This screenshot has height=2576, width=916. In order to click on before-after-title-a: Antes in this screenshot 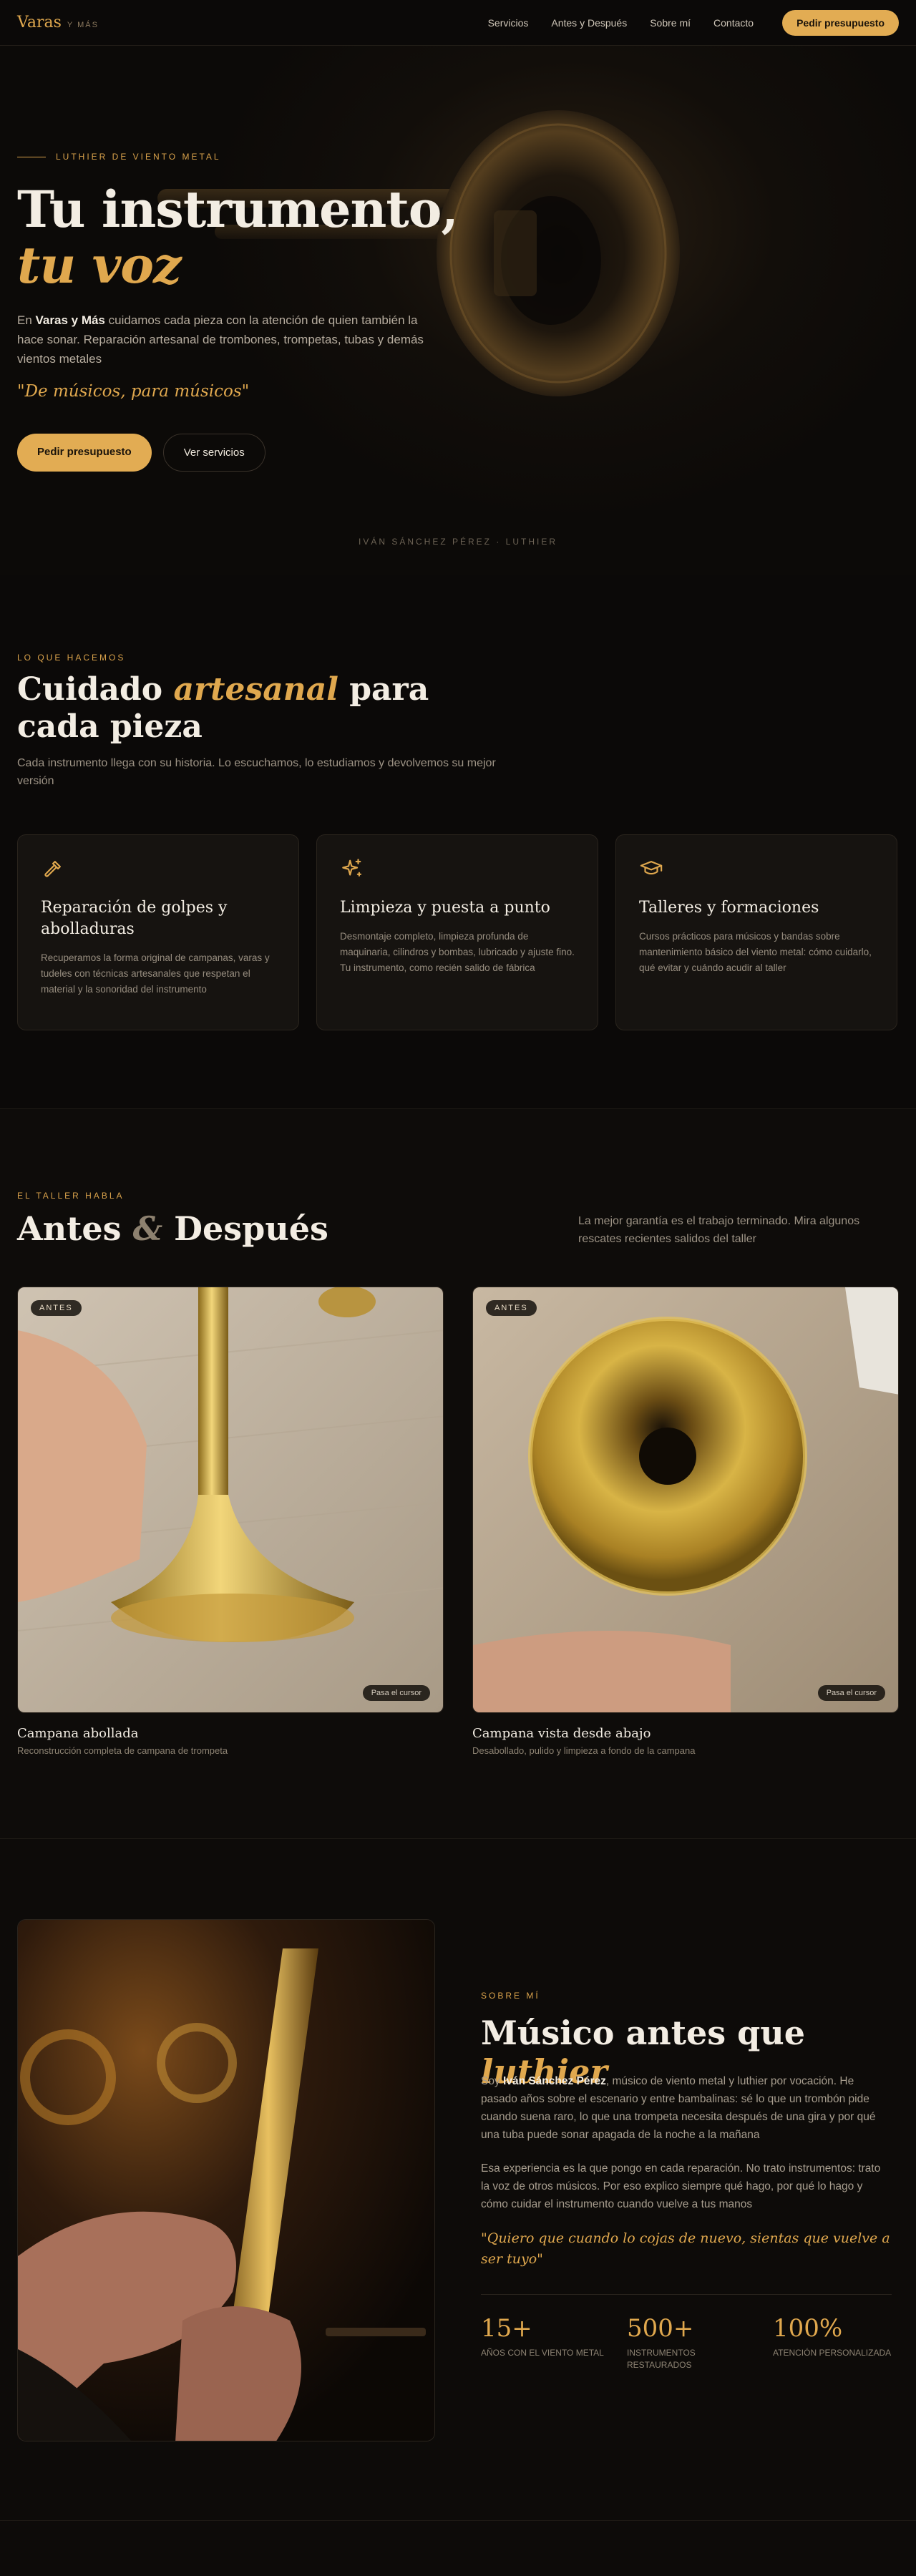, I will do `click(75, 1228)`.